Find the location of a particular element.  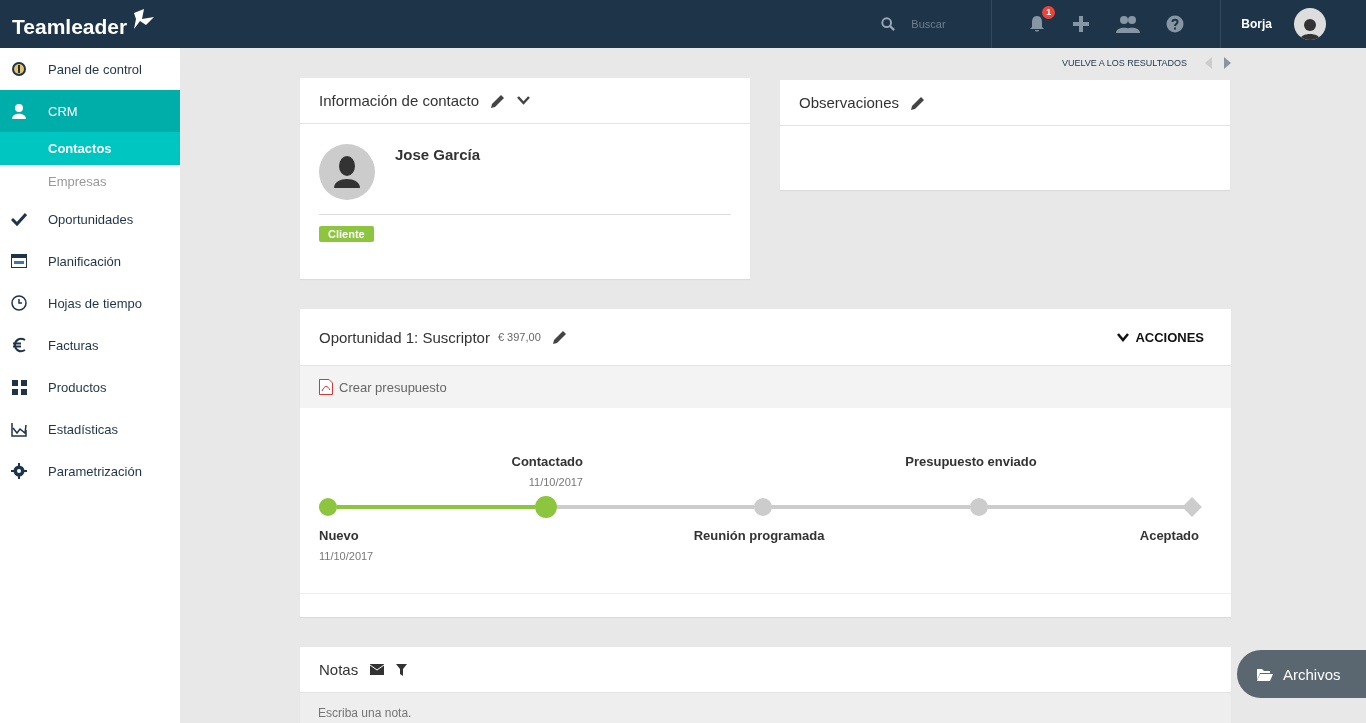

files-button: Archivos is located at coordinates (1301, 674).